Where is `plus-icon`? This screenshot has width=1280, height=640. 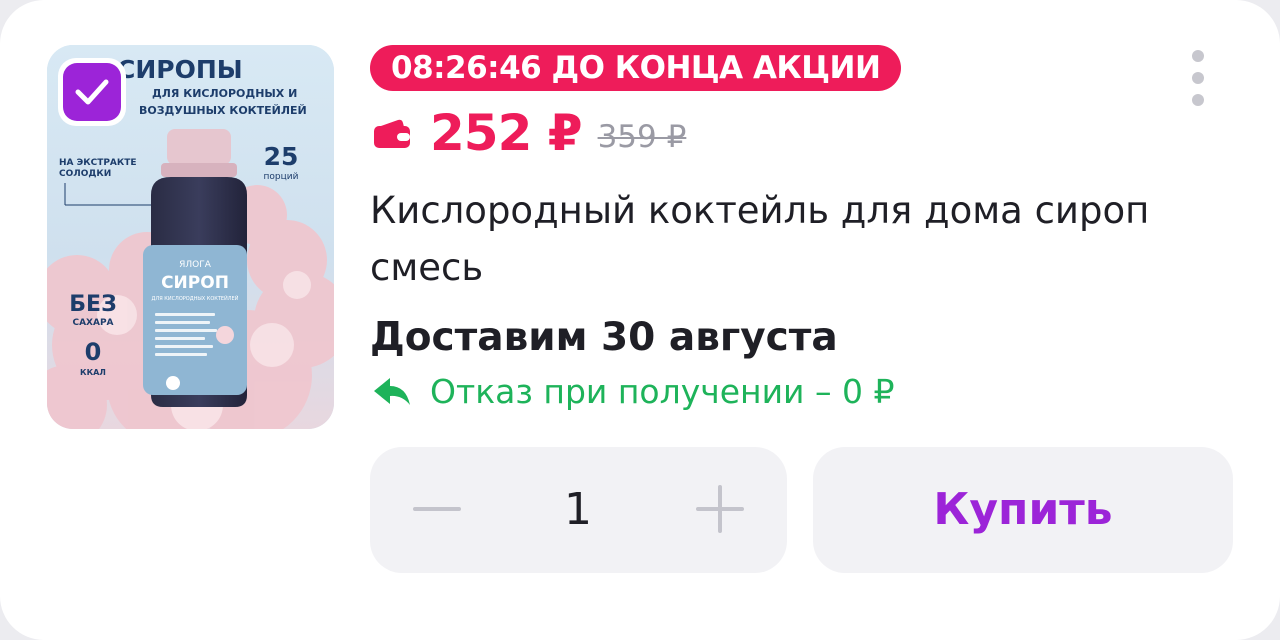 plus-icon is located at coordinates (720, 509).